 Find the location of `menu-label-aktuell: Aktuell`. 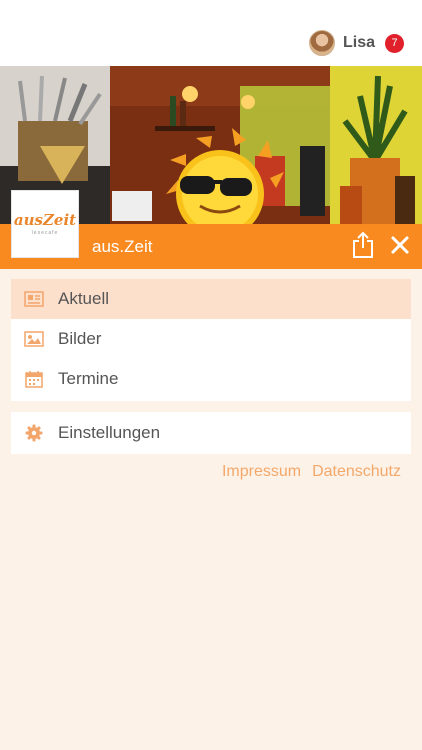

menu-label-aktuell: Aktuell is located at coordinates (84, 298).